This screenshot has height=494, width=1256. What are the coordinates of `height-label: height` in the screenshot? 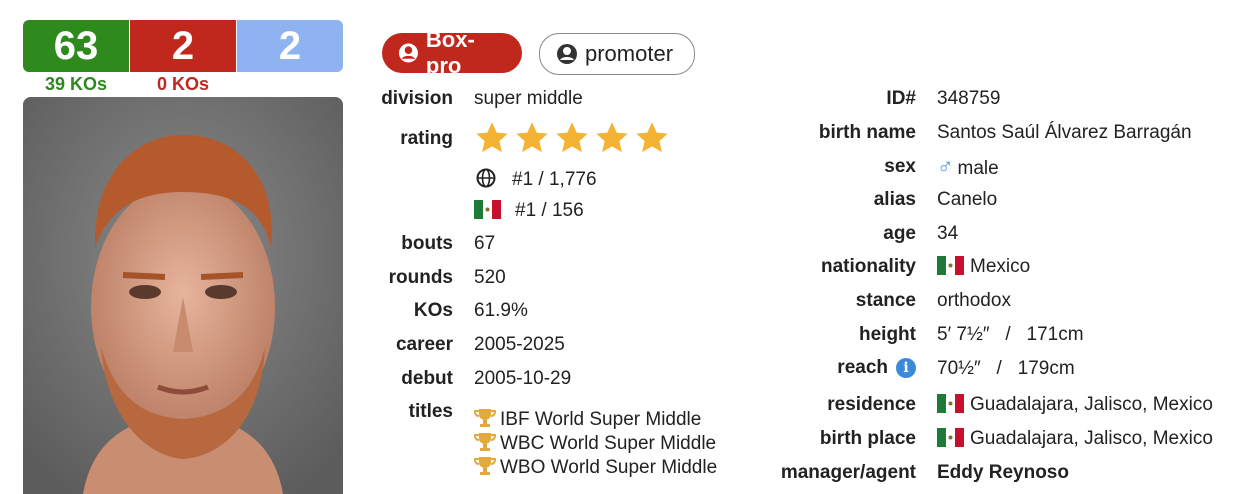 It's located at (887, 334).